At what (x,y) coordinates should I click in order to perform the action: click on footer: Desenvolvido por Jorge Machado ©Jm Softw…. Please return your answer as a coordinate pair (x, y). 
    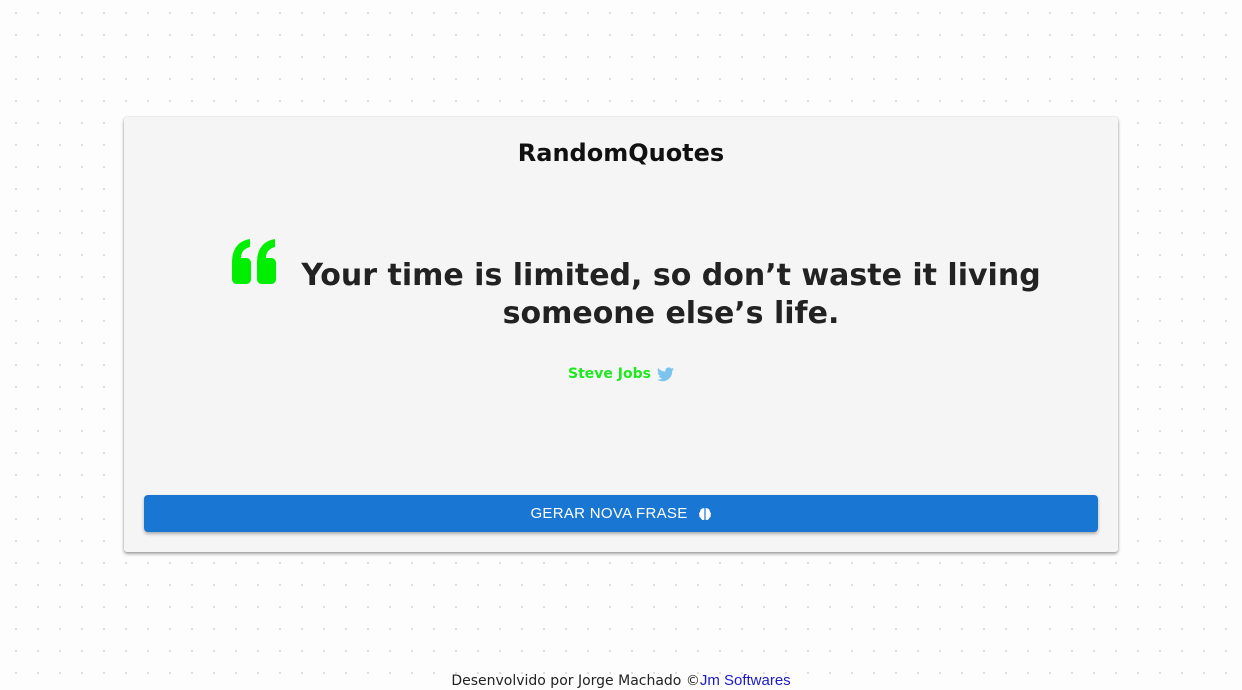
    Looking at the image, I should click on (621, 680).